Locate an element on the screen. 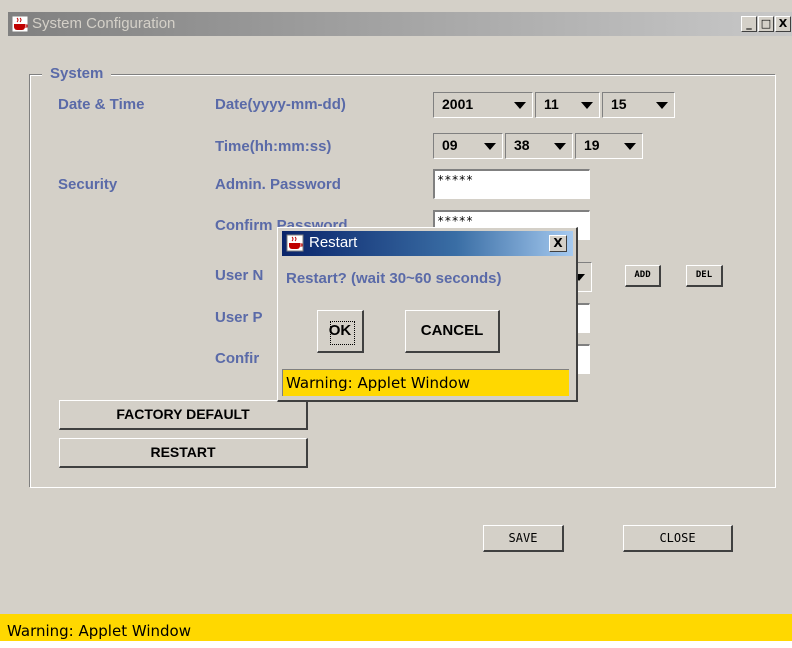 Image resolution: width=792 pixels, height=648 pixels. day-value: 15 is located at coordinates (619, 104).